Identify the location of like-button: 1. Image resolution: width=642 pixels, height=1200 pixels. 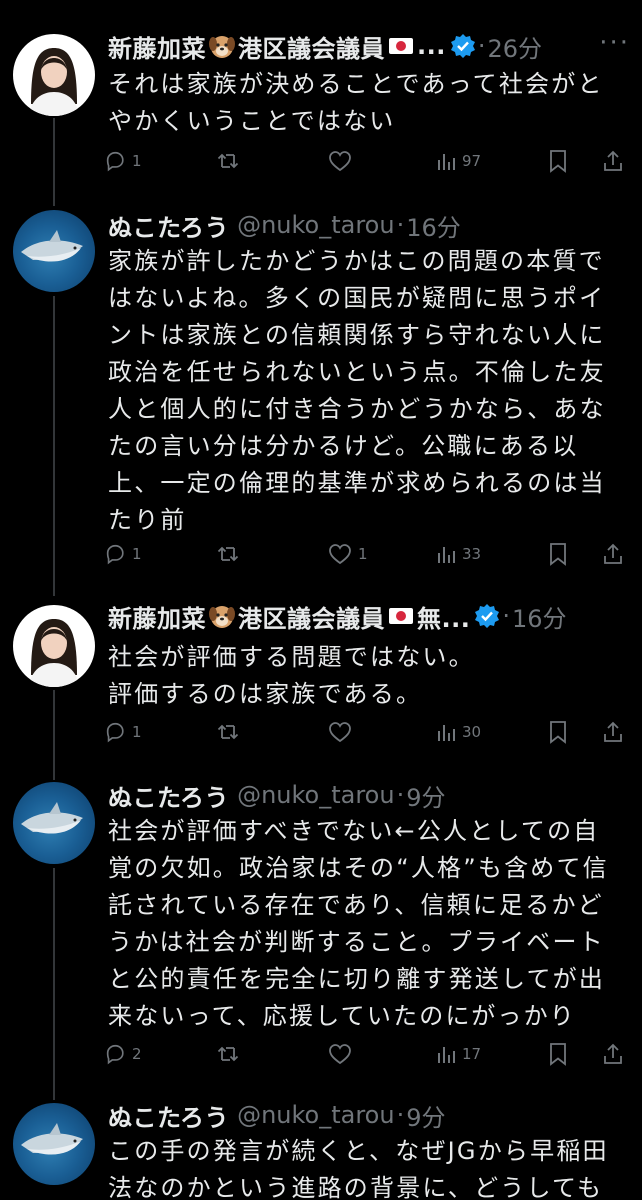
(348, 554).